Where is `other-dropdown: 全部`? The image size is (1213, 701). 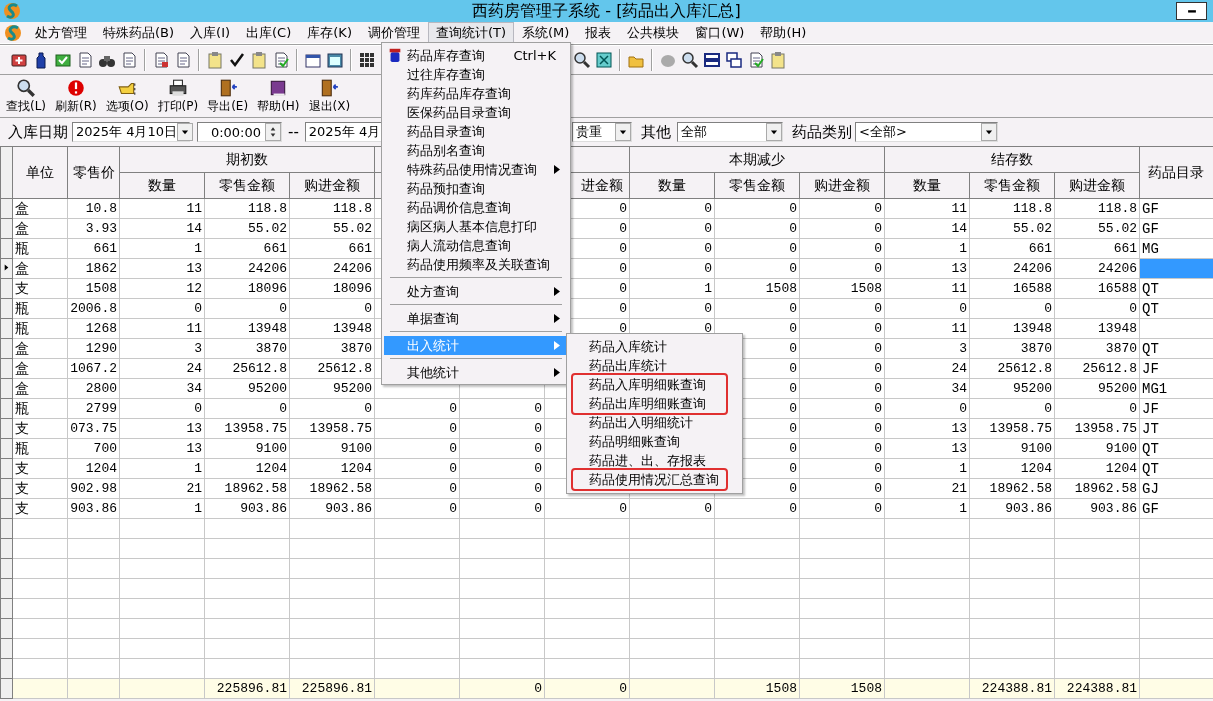 other-dropdown: 全部 is located at coordinates (730, 132).